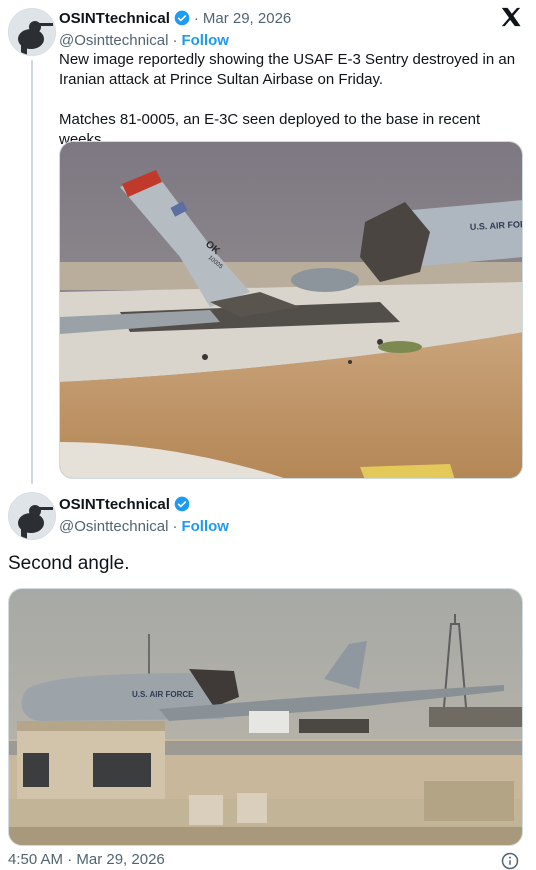 This screenshot has width=536, height=870. What do you see at coordinates (163, 694) in the screenshot?
I see `fuselage-lettering: U.S. AIR FORCE` at bounding box center [163, 694].